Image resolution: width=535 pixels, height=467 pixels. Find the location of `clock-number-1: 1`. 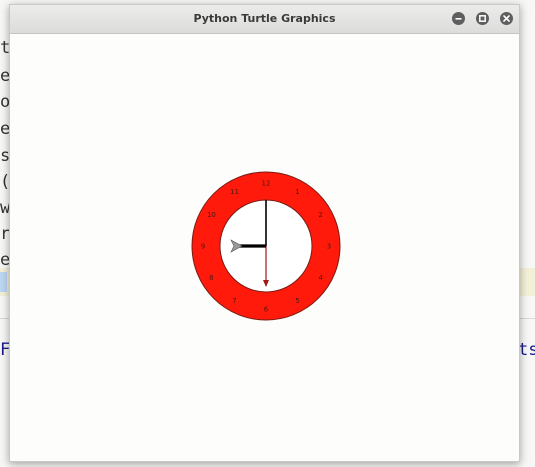

clock-number-1: 1 is located at coordinates (297, 192).